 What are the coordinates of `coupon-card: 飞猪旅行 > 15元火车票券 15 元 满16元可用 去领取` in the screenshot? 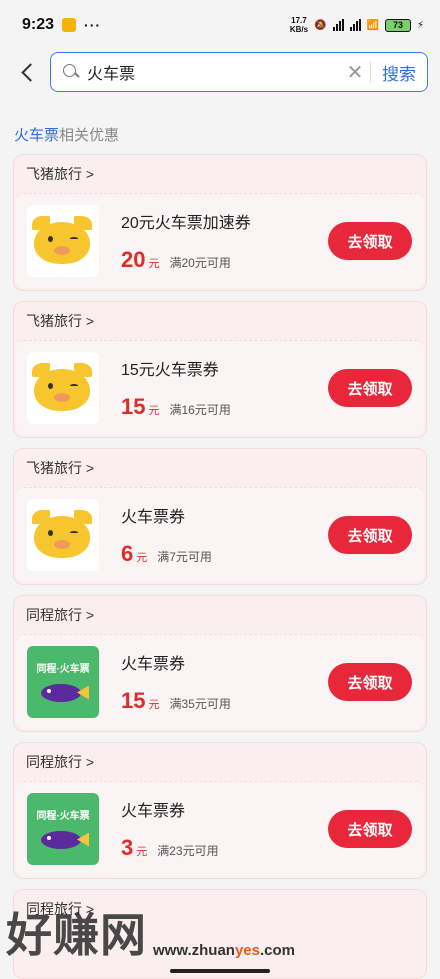 It's located at (220, 369).